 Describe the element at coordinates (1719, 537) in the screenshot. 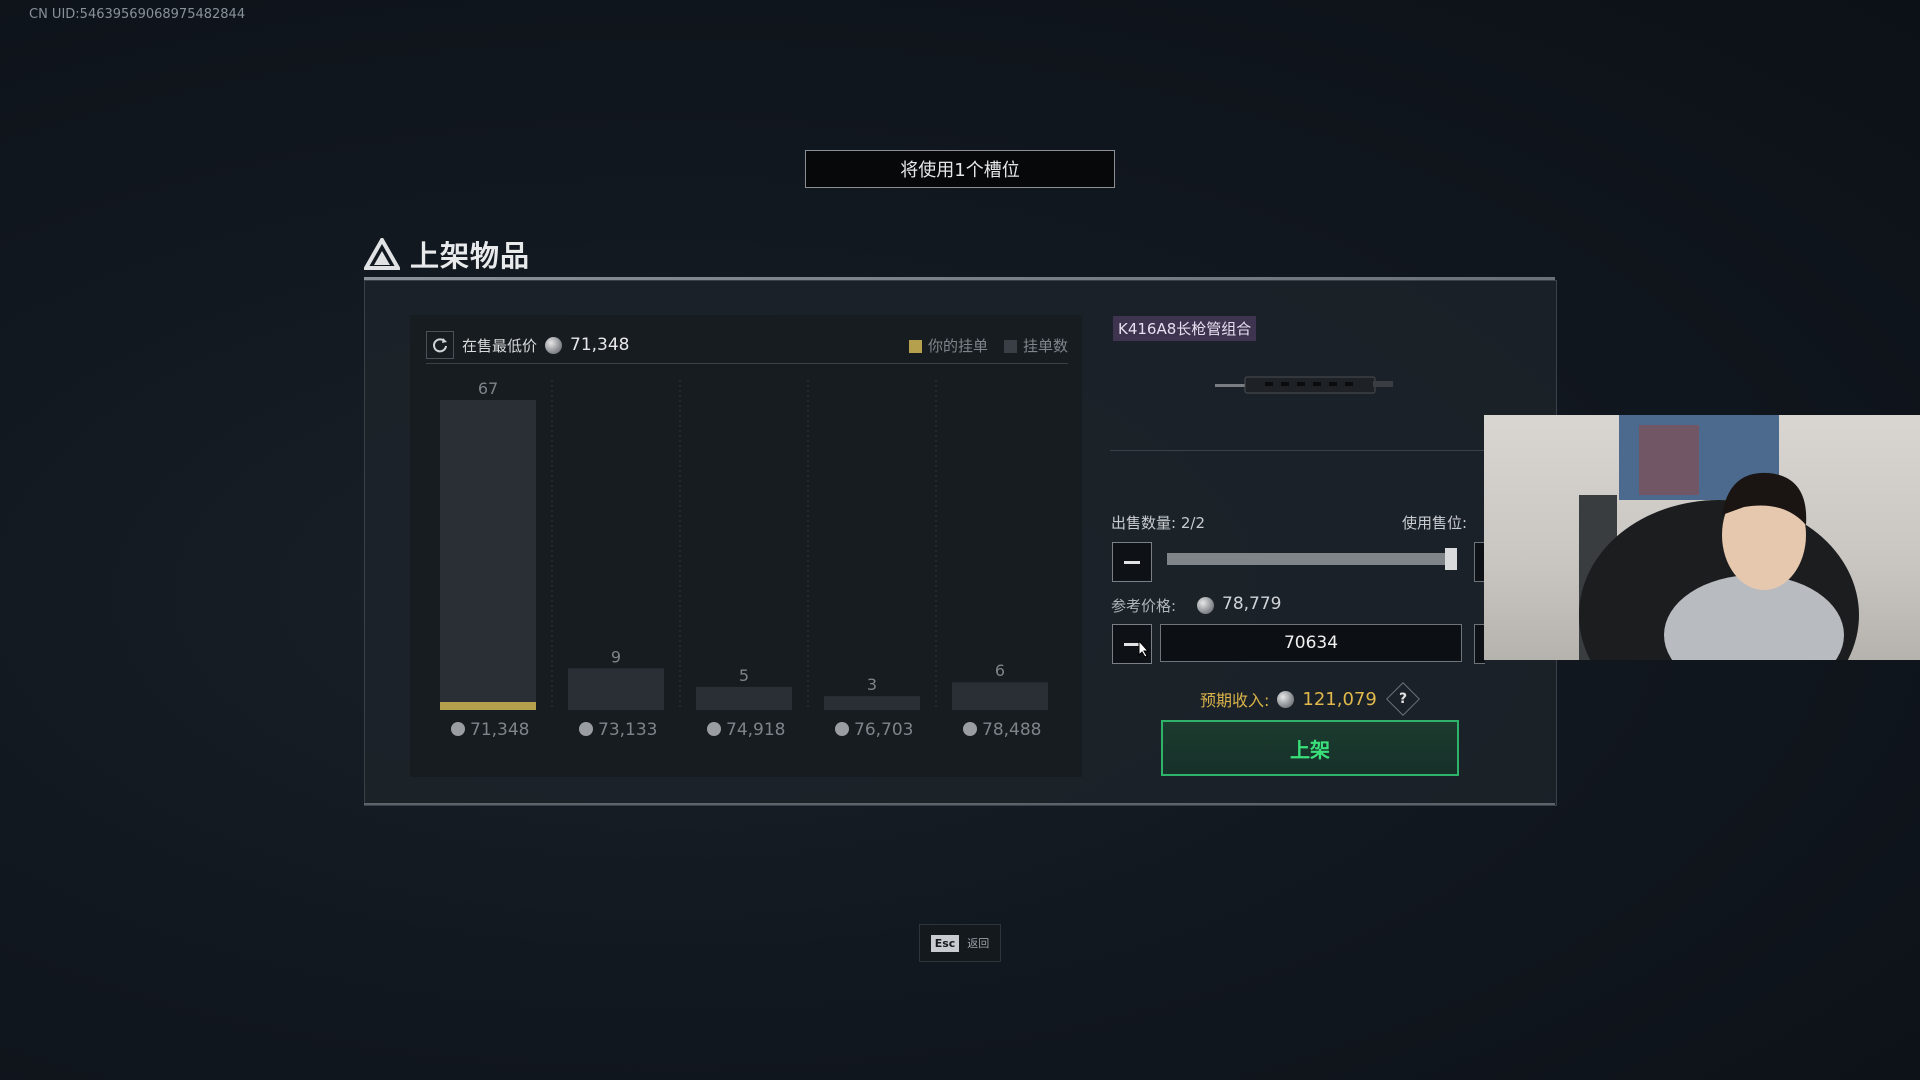

I see `webcam-image` at that location.